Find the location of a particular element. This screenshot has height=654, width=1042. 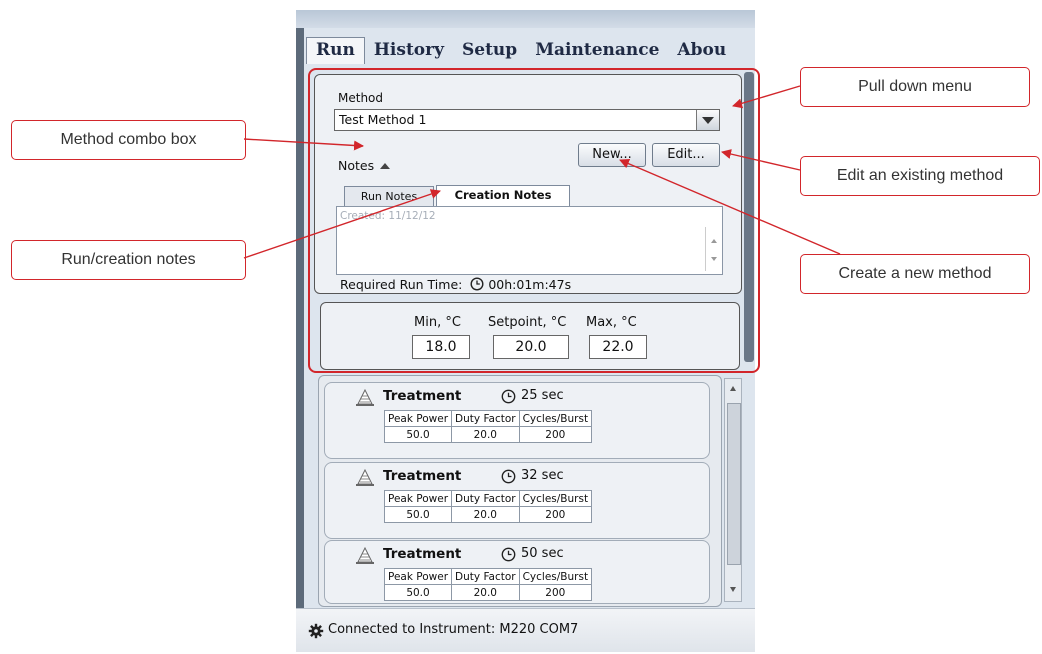

callout-method-combo-box: Method combo box is located at coordinates (128, 140).